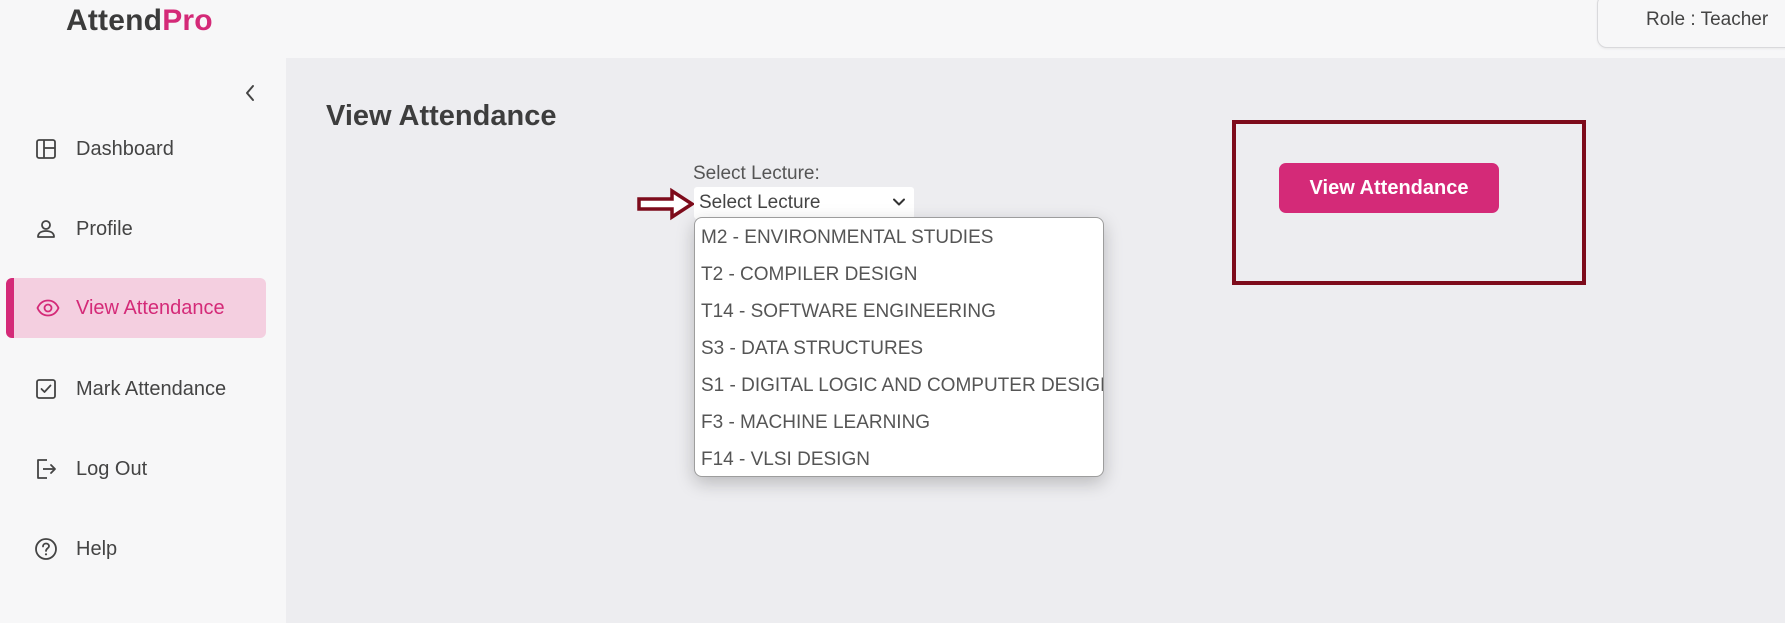 The image size is (1785, 623). Describe the element at coordinates (46, 149) in the screenshot. I see `layout-icon` at that location.